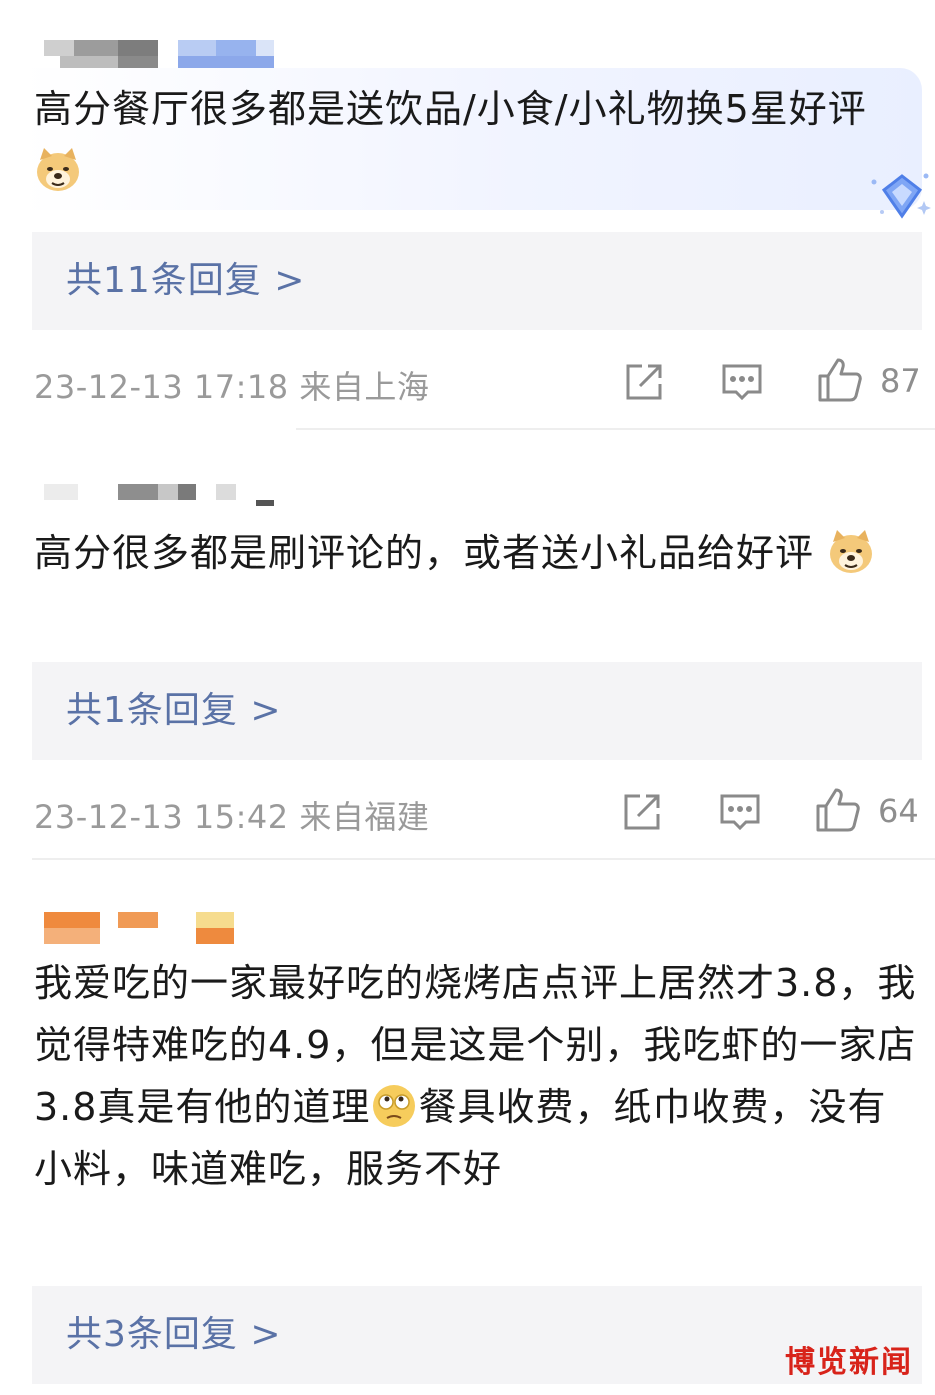 This screenshot has width=935, height=1395. What do you see at coordinates (849, 1362) in the screenshot?
I see `watermark-logo: 博览新闻` at bounding box center [849, 1362].